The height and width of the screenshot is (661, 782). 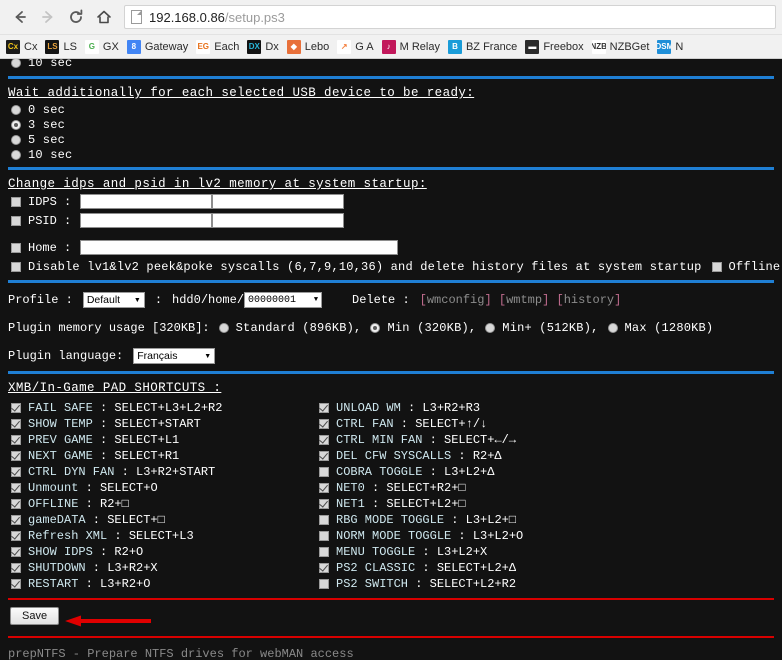 I want to click on bookmark-item: DX Dx, so click(x=264, y=47).